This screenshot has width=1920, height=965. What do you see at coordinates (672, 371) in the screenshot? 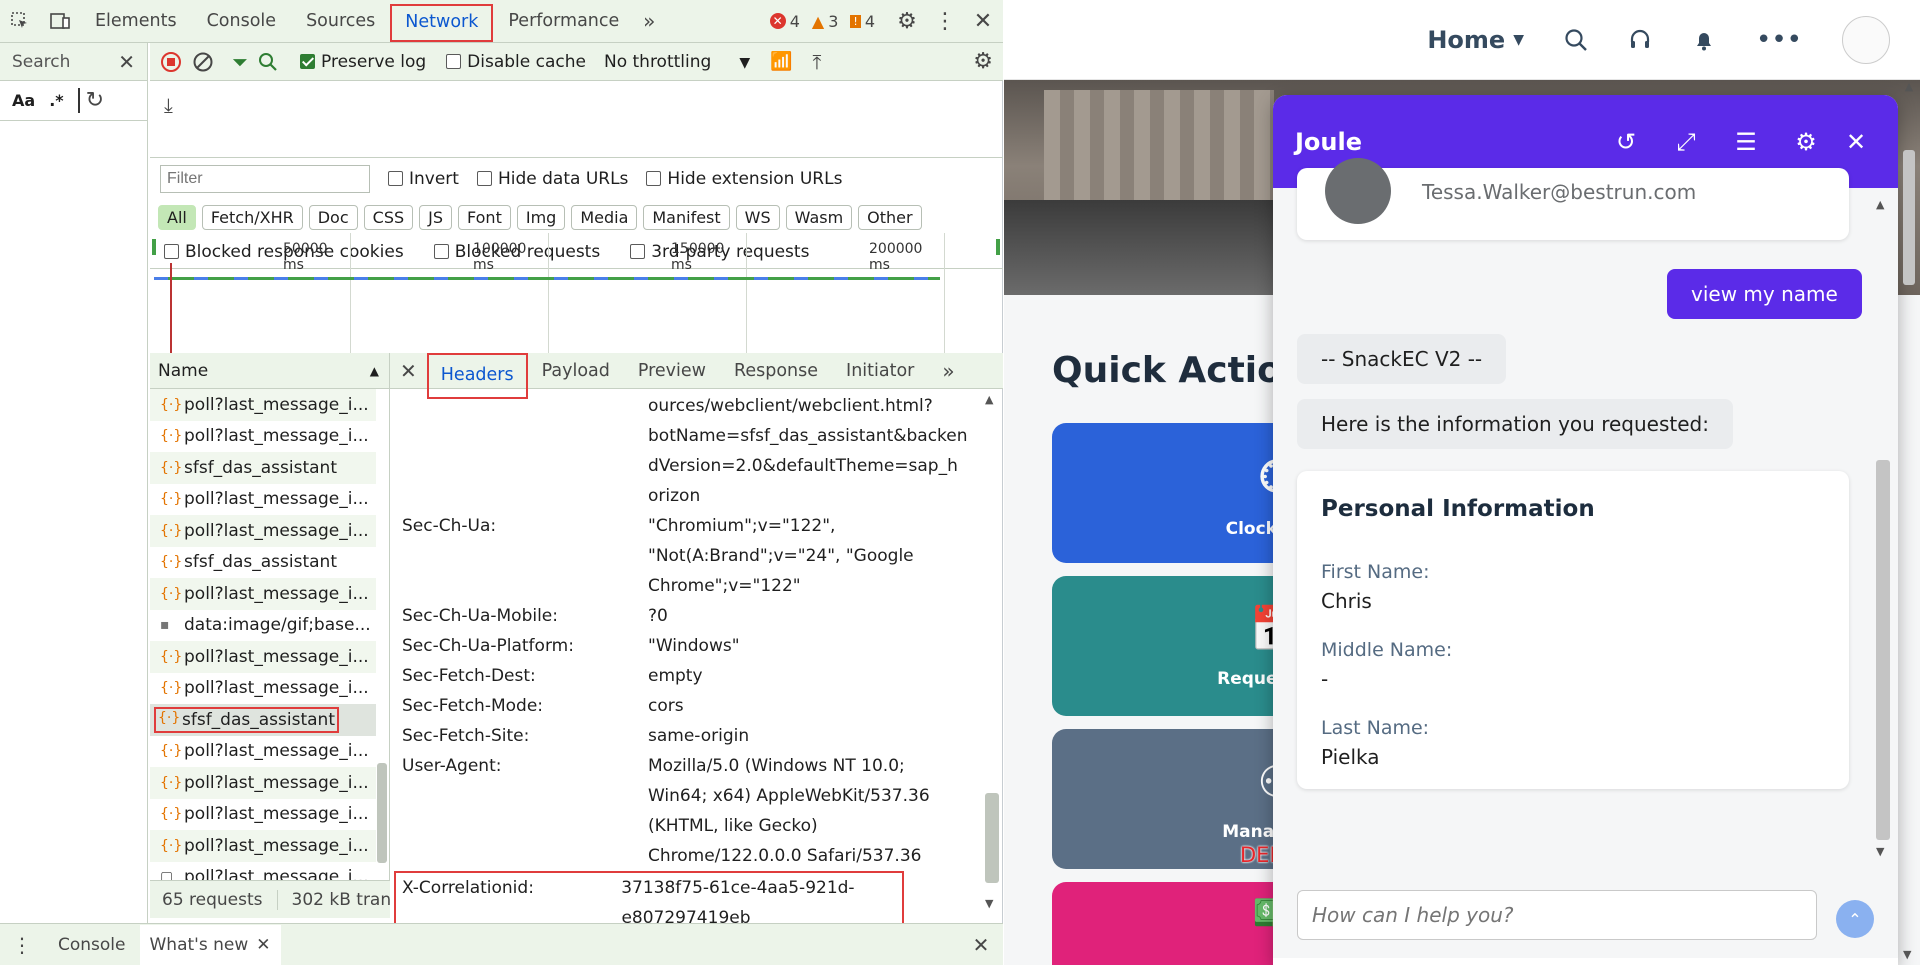
I see `tab-preview: Preview` at bounding box center [672, 371].